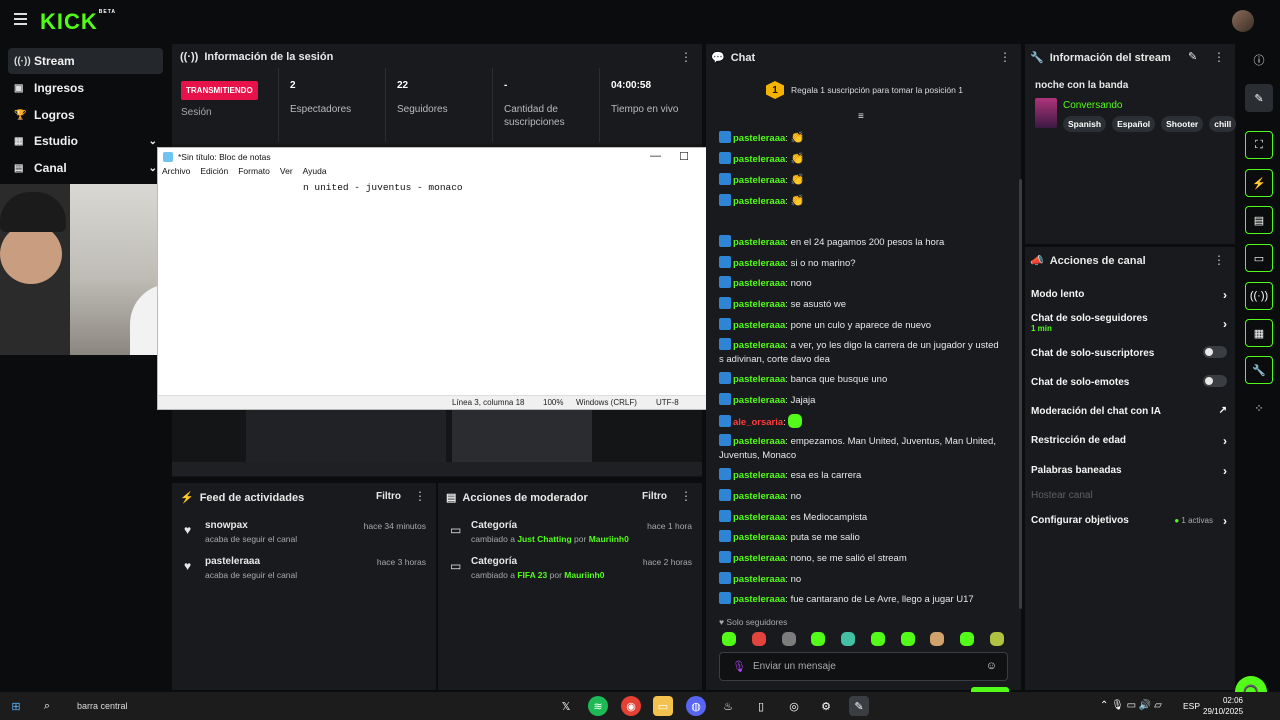 The height and width of the screenshot is (720, 1280). What do you see at coordinates (859, 706) in the screenshot?
I see `notepad-app-icon: ✎` at bounding box center [859, 706].